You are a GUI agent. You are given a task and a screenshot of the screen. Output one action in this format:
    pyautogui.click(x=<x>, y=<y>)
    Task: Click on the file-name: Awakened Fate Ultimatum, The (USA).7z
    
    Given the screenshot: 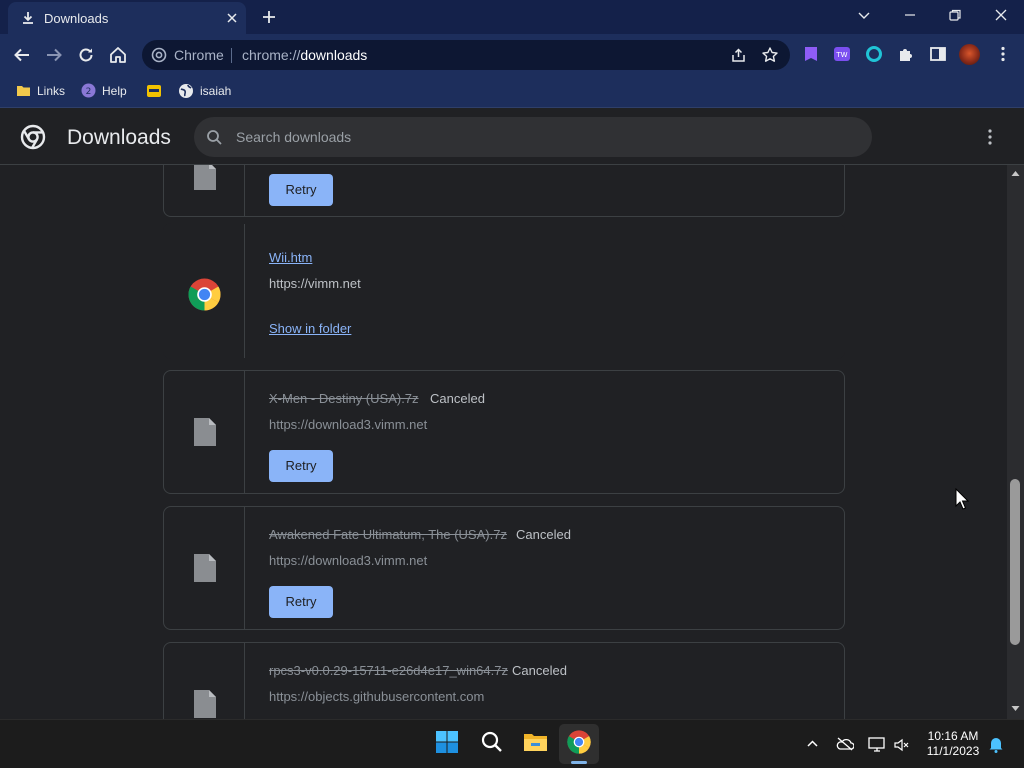 What is the action you would take?
    pyautogui.click(x=388, y=534)
    